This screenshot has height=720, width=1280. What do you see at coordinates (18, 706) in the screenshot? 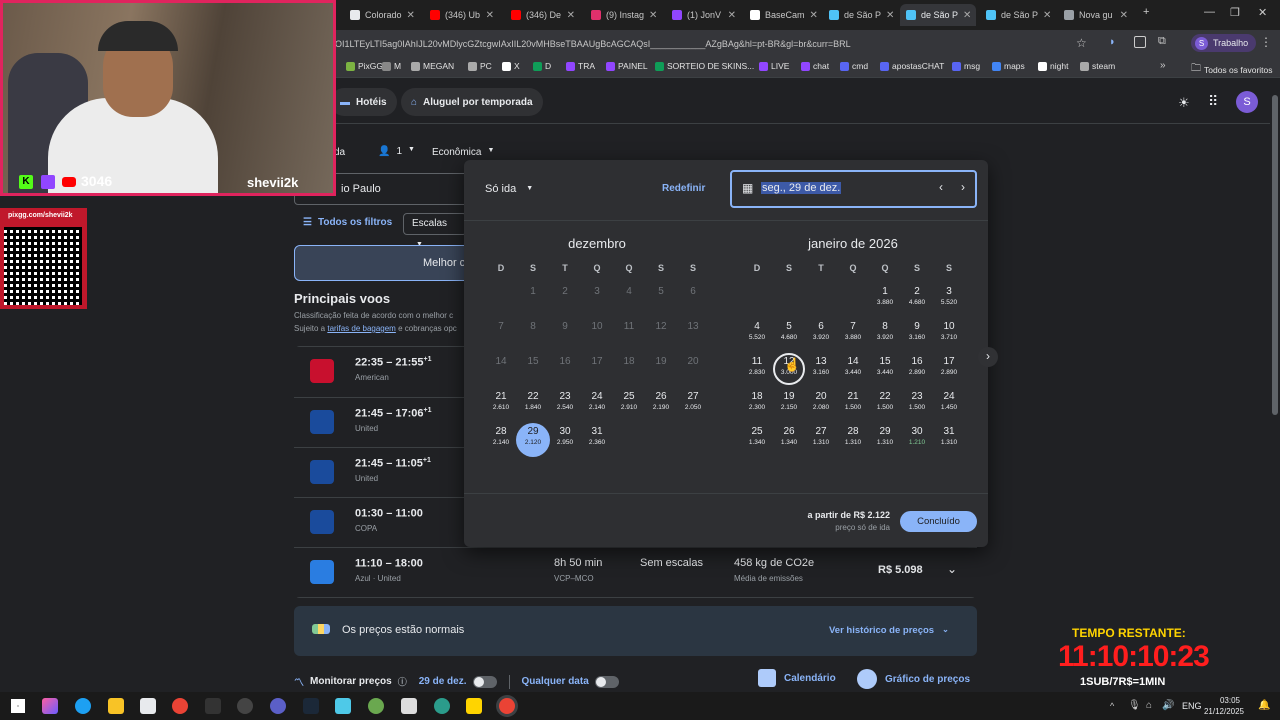
I see `windows-start-icon` at bounding box center [18, 706].